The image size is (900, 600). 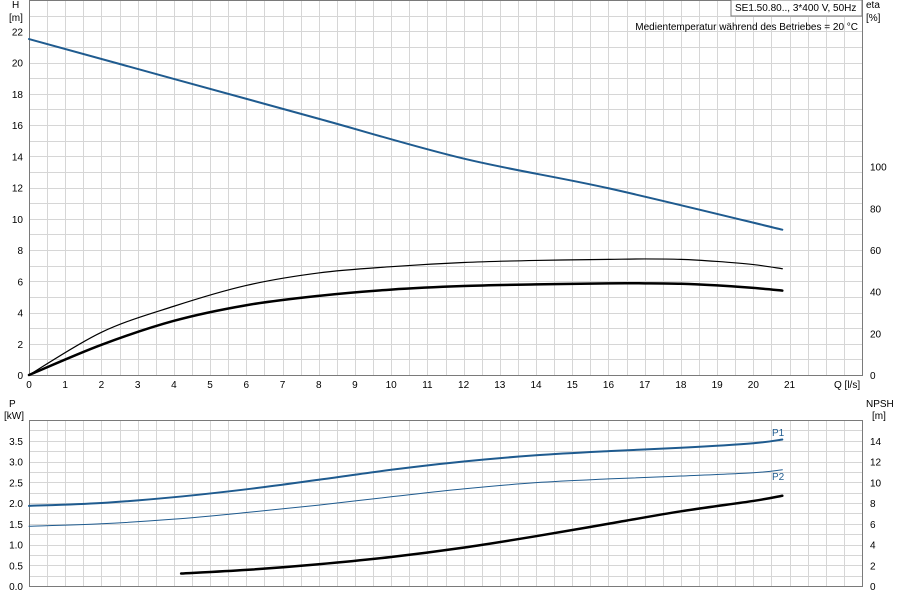 What do you see at coordinates (138, 385) in the screenshot?
I see `x-axis-tick-label: 3` at bounding box center [138, 385].